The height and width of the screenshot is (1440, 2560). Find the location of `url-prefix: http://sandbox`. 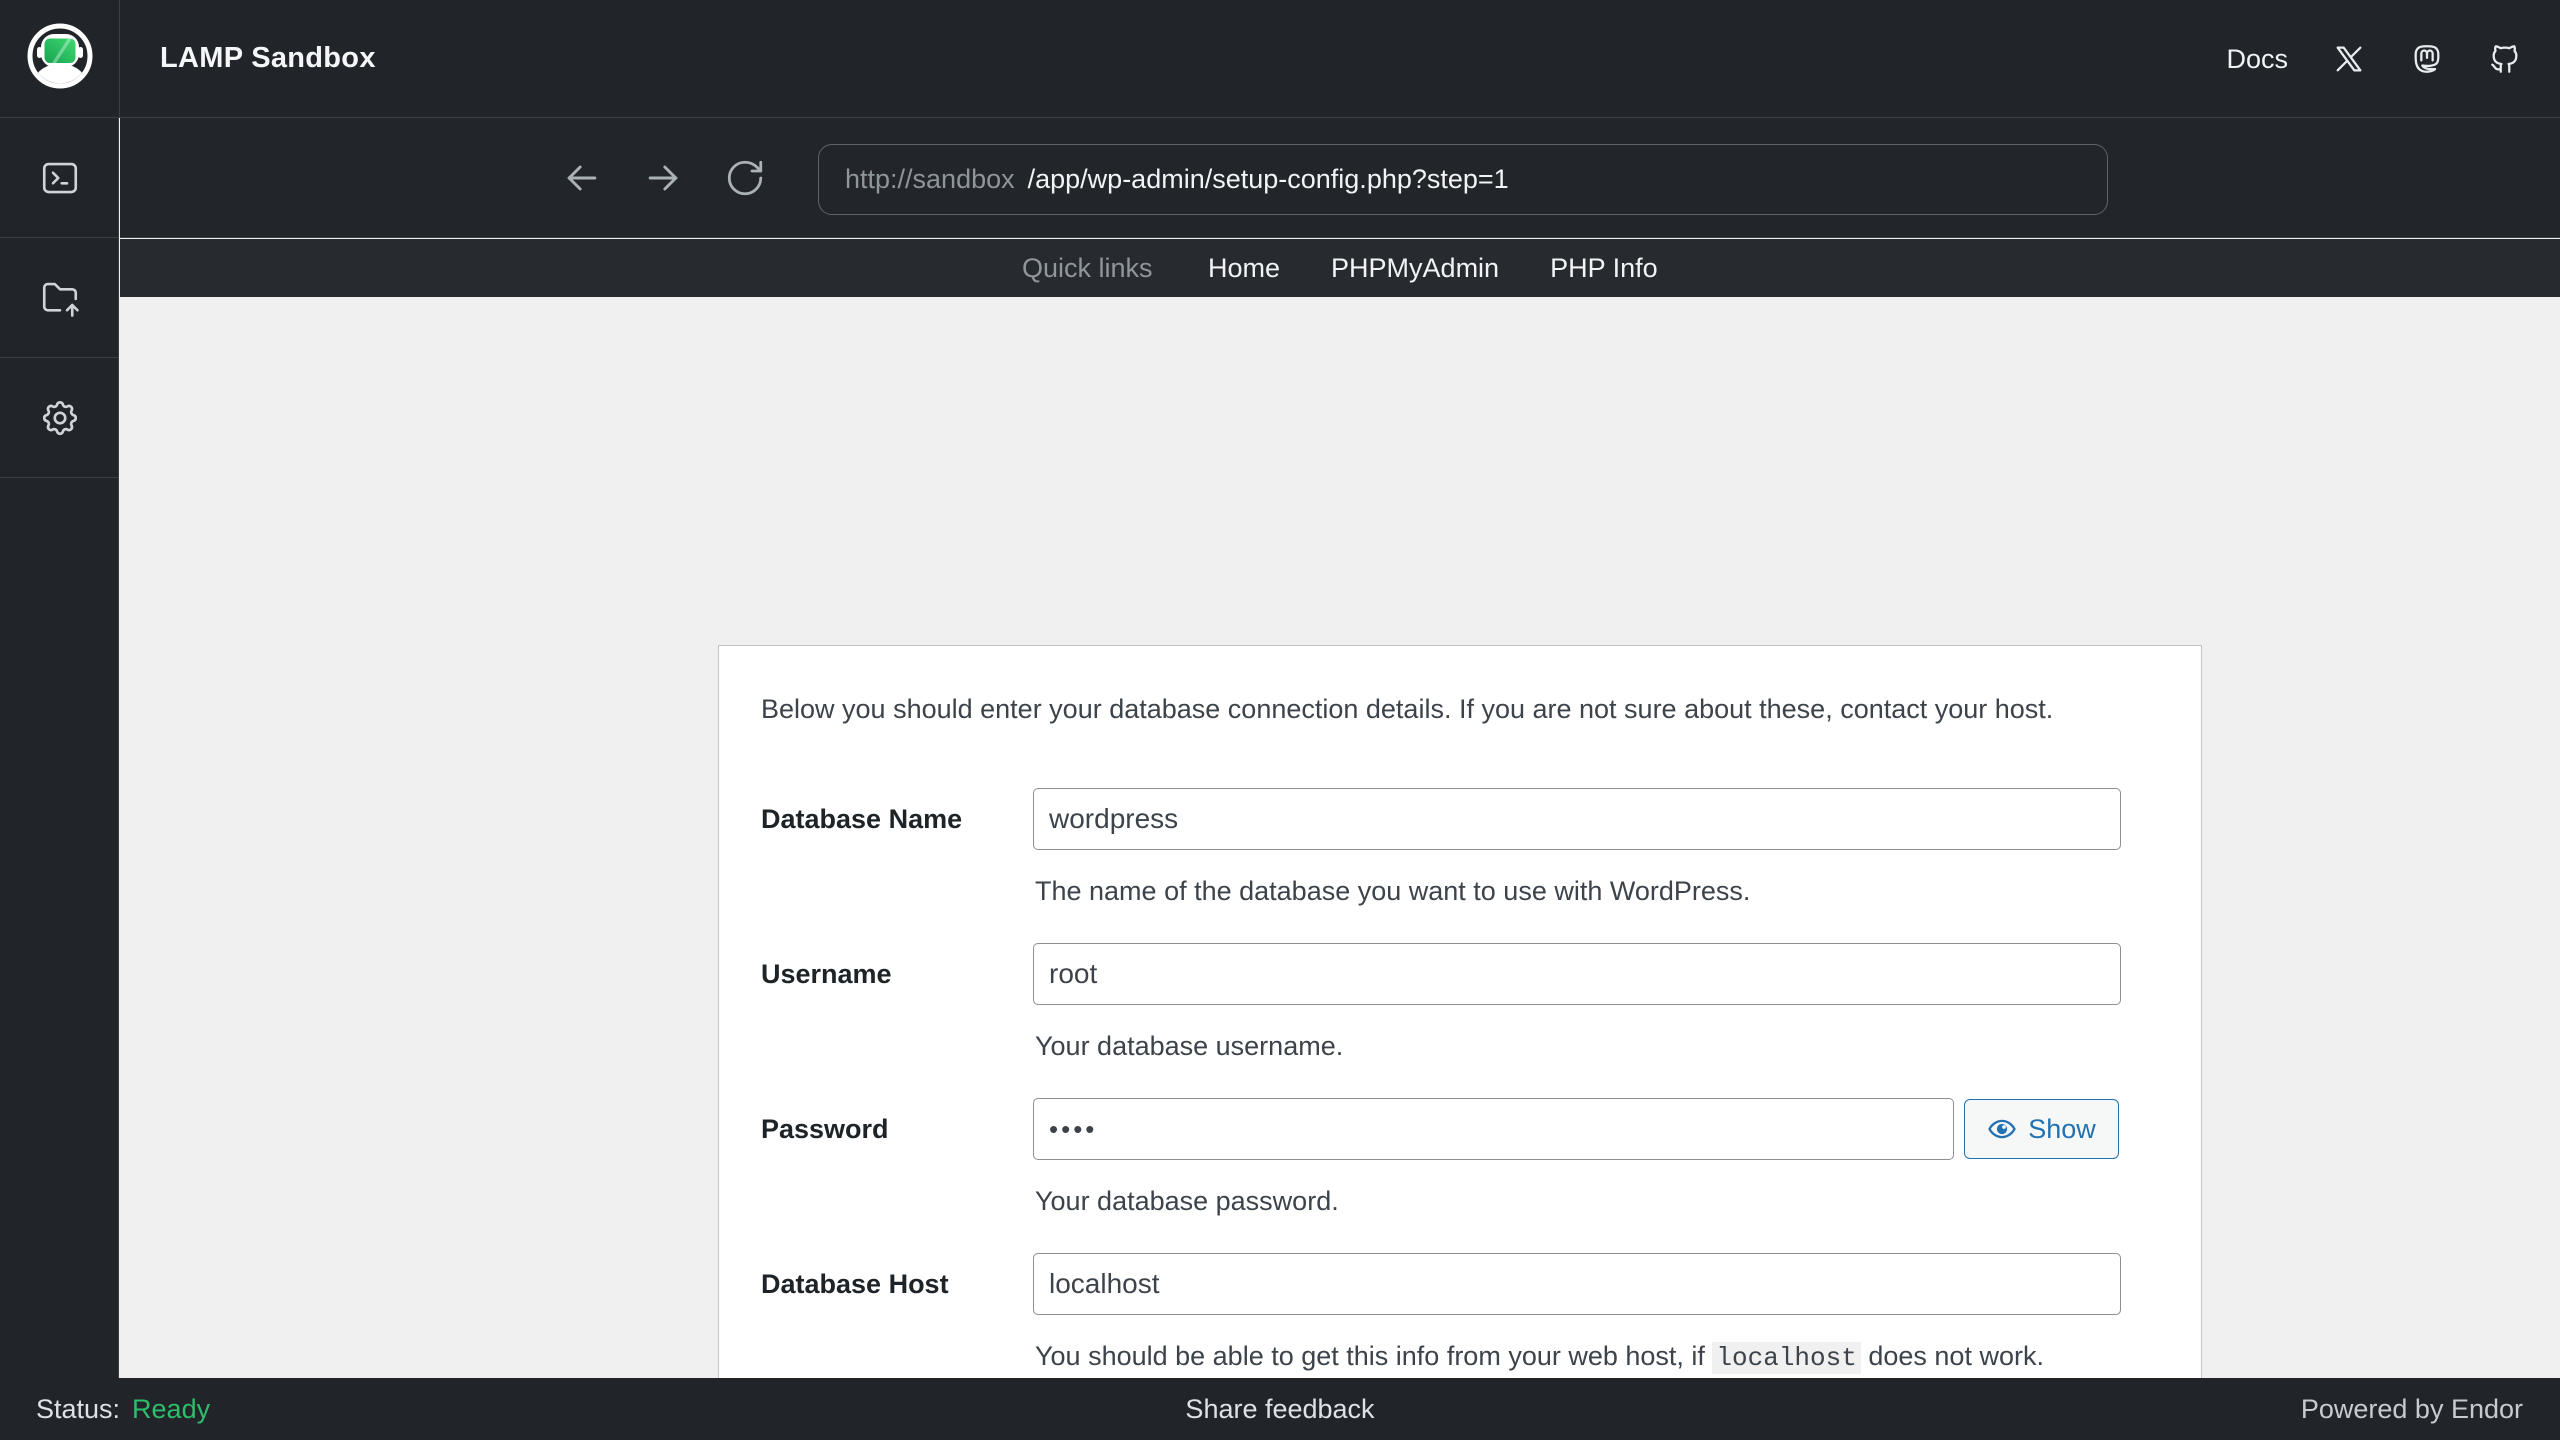

url-prefix: http://sandbox is located at coordinates (930, 179).